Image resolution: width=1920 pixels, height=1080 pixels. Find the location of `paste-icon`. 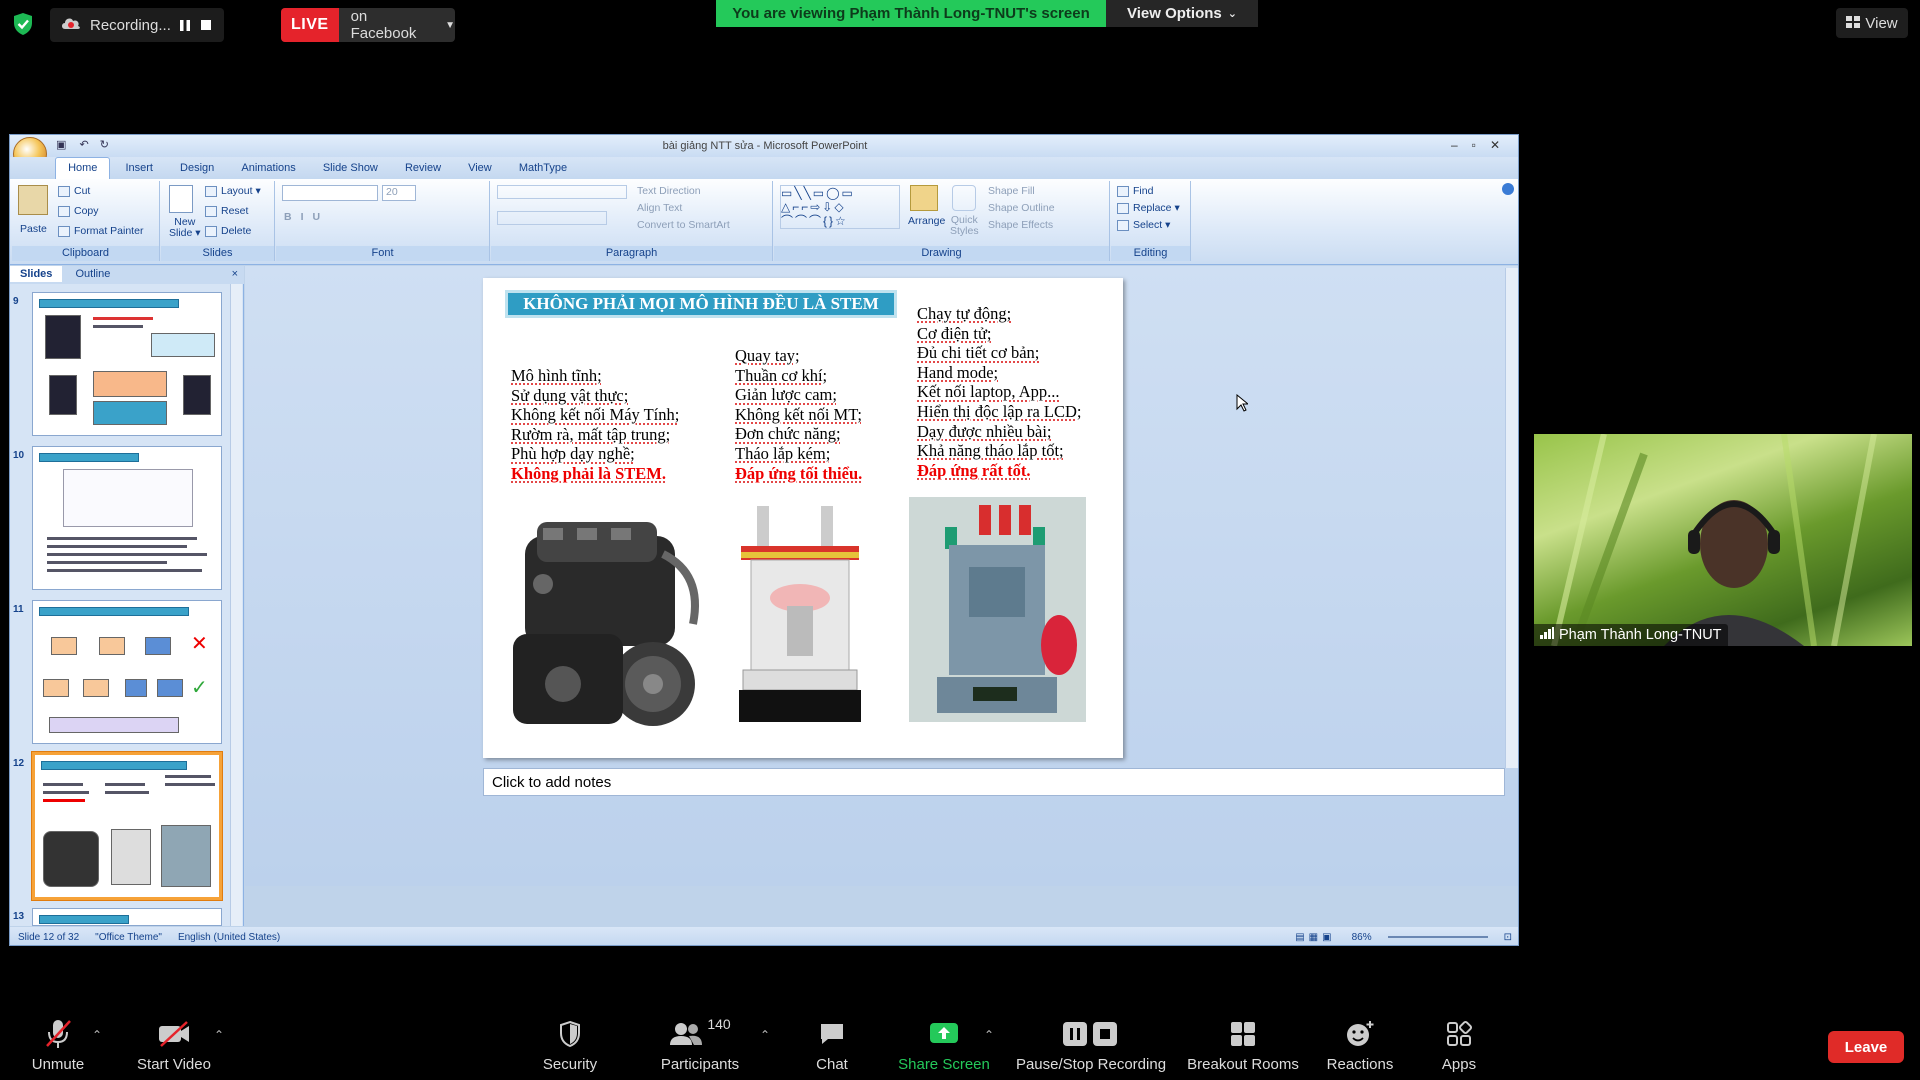

paste-icon is located at coordinates (33, 200).